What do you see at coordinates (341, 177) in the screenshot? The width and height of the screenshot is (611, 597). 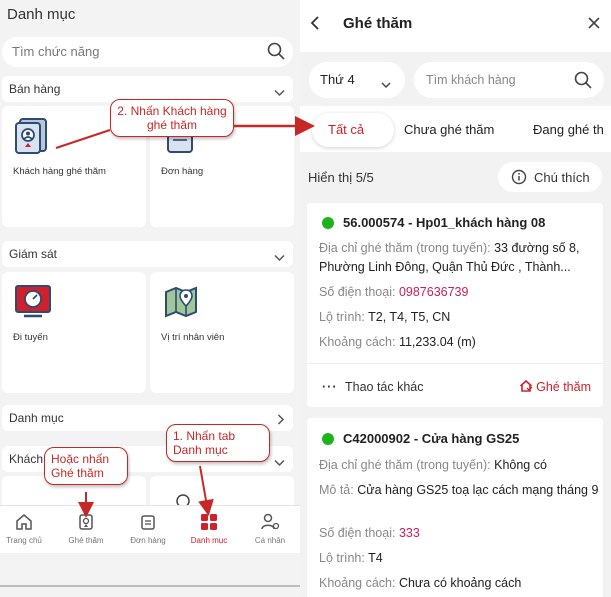 I see `result-count: Hiển thị 5/5` at bounding box center [341, 177].